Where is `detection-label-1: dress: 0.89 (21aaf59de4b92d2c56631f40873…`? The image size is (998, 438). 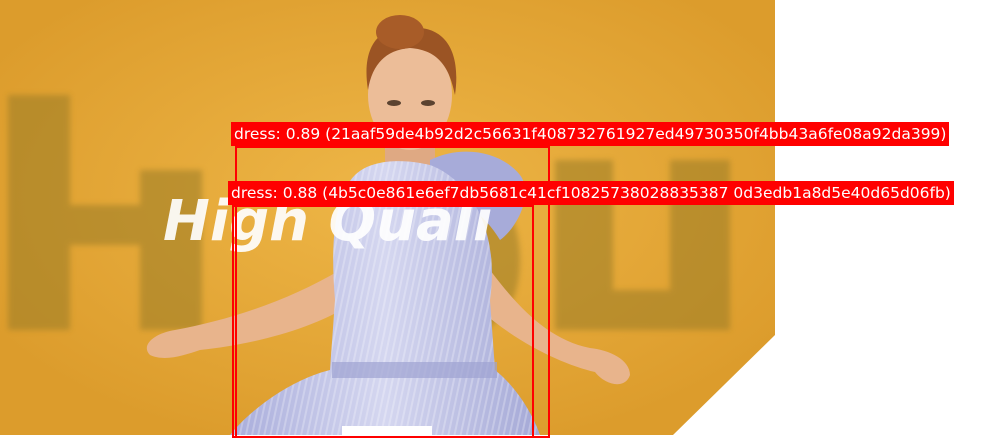
detection-label-1: dress: 0.89 (21aaf59de4b92d2c56631f40873… is located at coordinates (590, 134).